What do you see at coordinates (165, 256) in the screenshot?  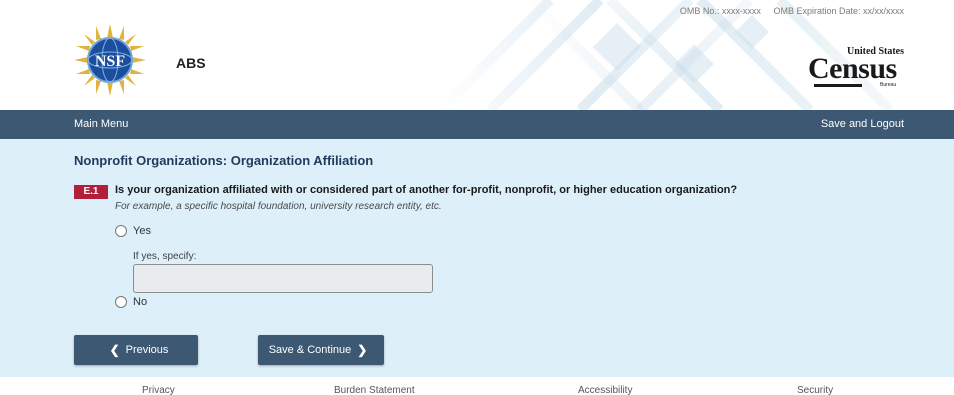 I see `specify-label: If yes, specify:` at bounding box center [165, 256].